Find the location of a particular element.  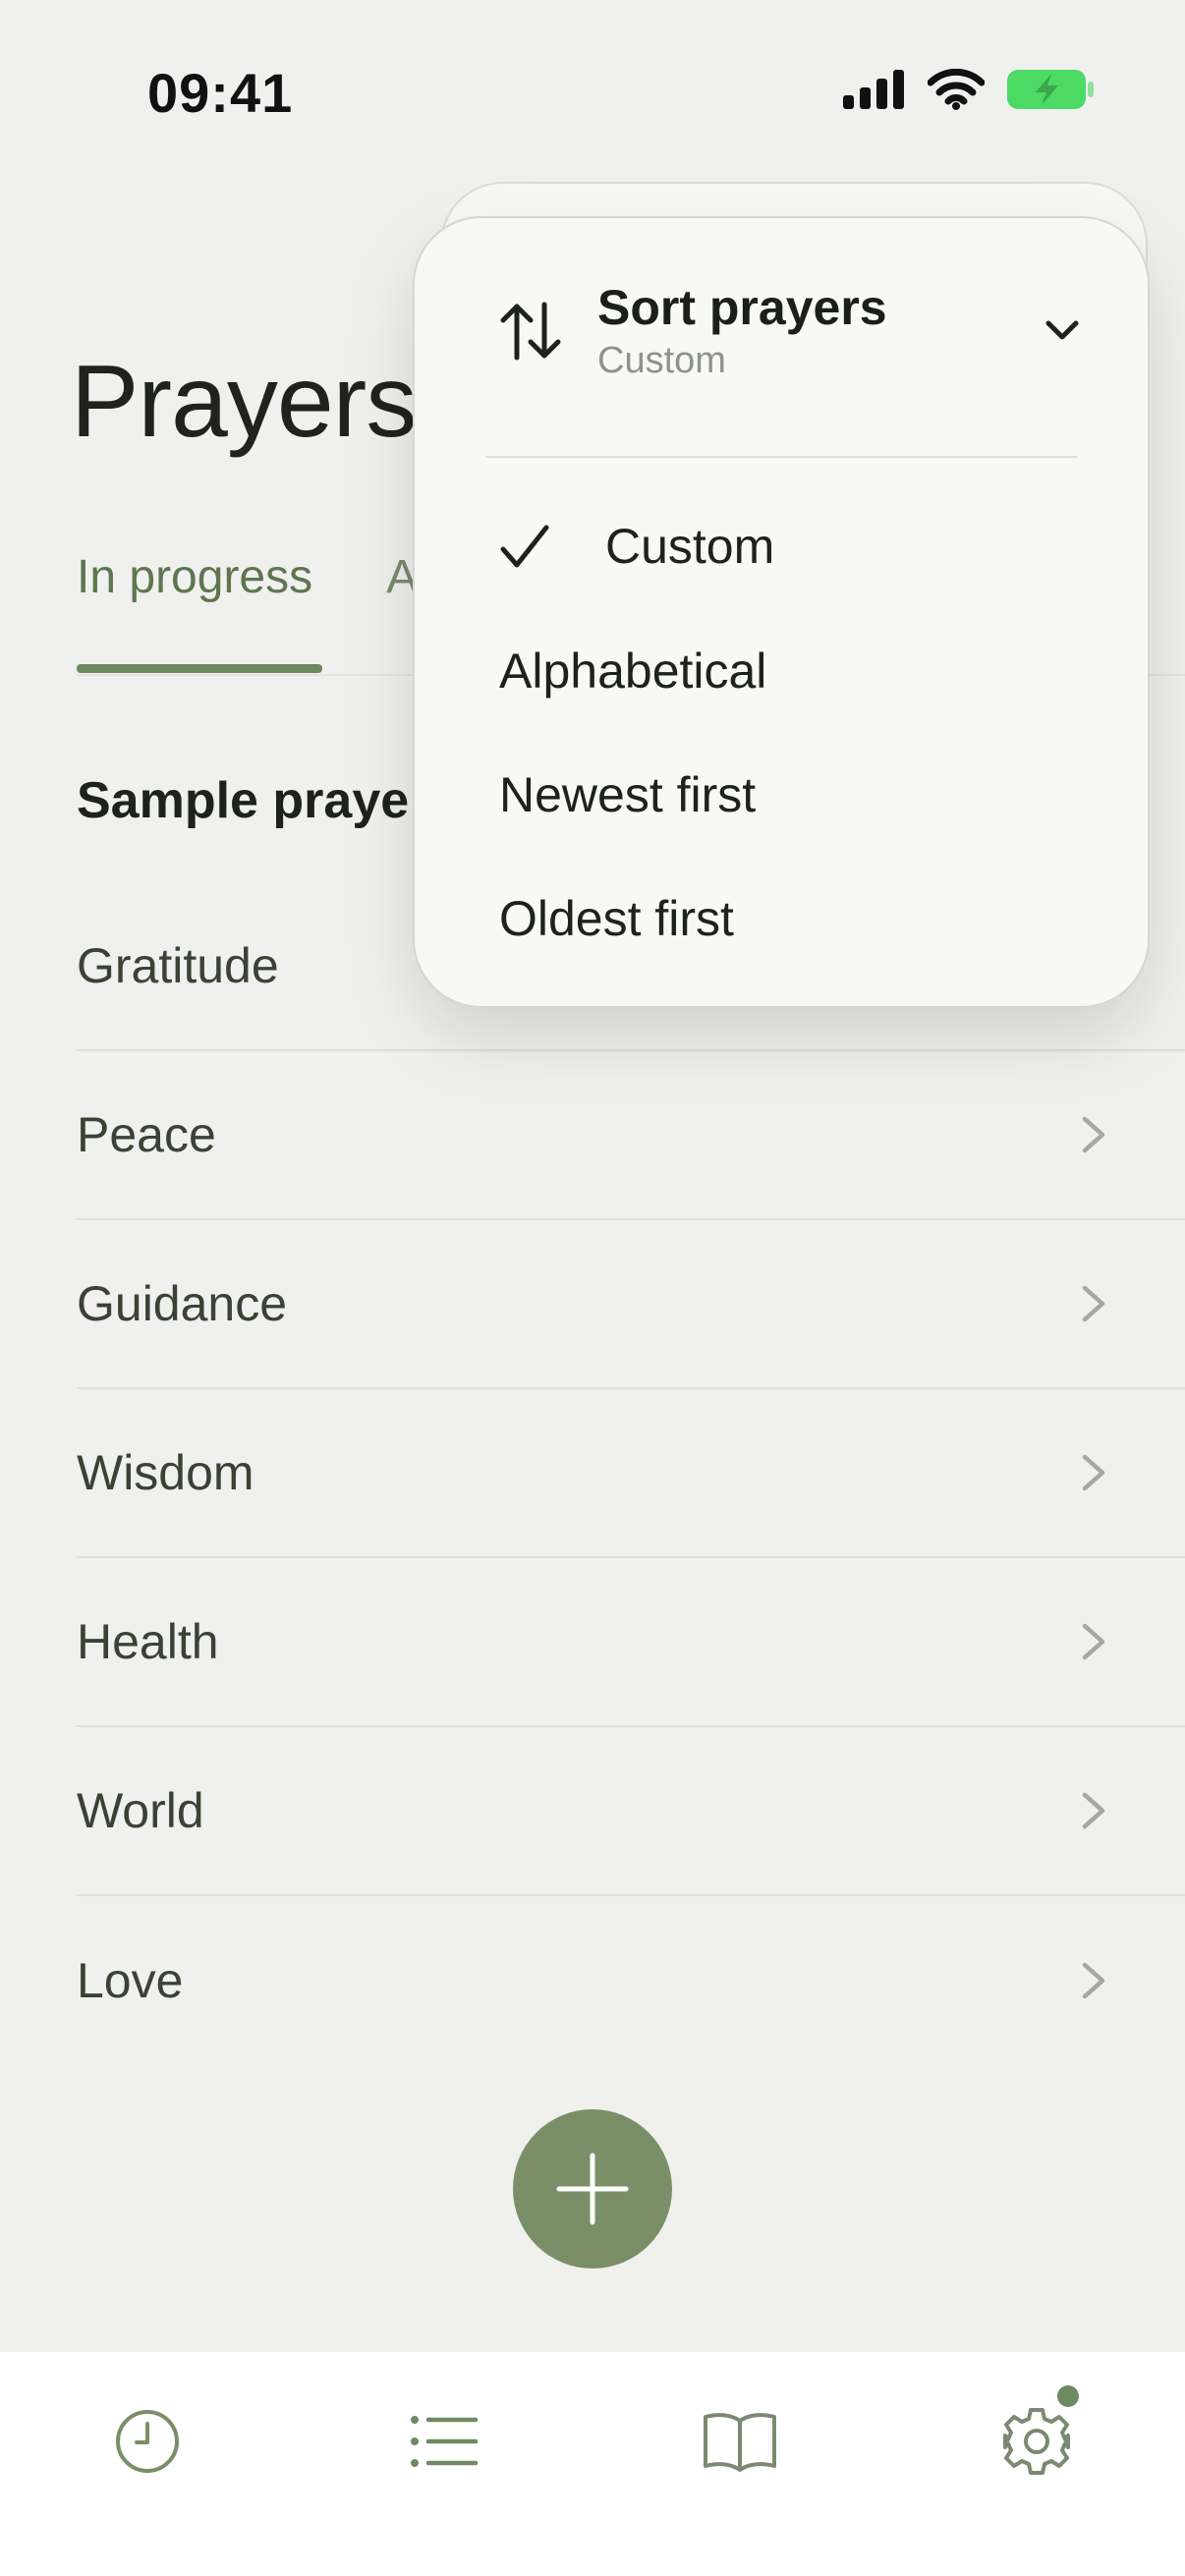

sort-option-label: Oldest first is located at coordinates (617, 918).